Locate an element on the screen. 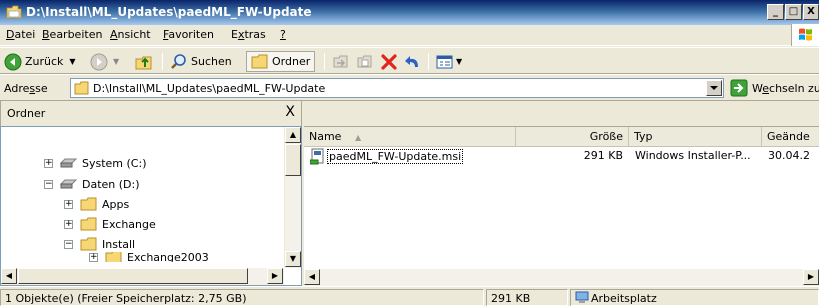 This screenshot has width=819, height=306. table-row: paedML_FW-Update.msi is located at coordinates (412, 156).